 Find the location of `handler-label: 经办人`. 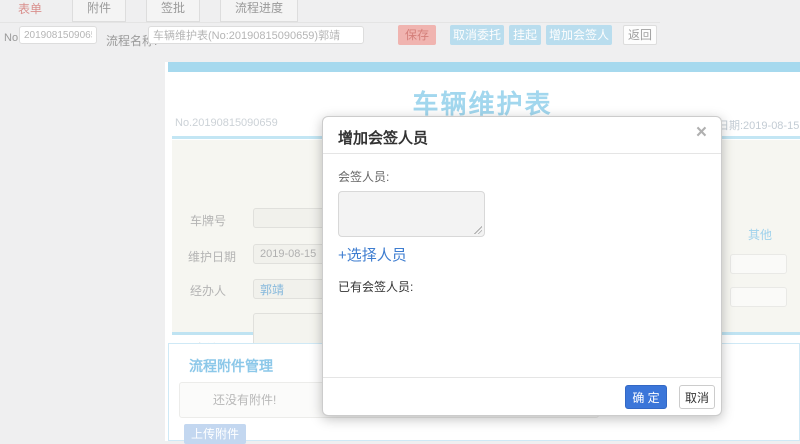

handler-label: 经办人 is located at coordinates (208, 291).